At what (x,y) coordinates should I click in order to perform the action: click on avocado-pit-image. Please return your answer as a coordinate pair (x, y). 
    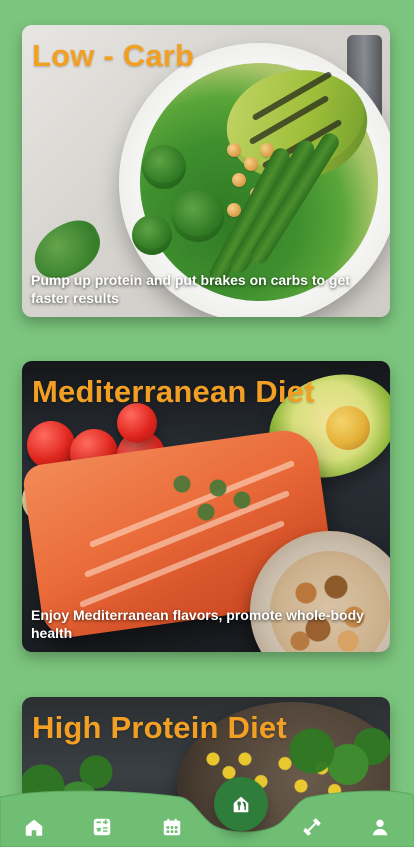
    Looking at the image, I should click on (348, 428).